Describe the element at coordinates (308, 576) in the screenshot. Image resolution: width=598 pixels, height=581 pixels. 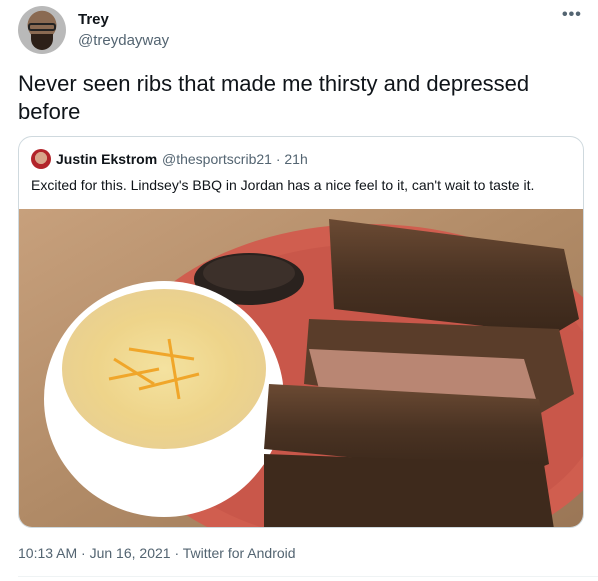
I see `divider` at that location.